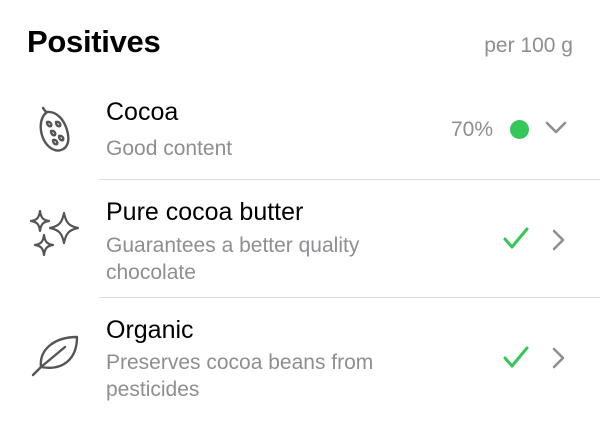 The width and height of the screenshot is (600, 441). I want to click on green-dot-icon, so click(519, 129).